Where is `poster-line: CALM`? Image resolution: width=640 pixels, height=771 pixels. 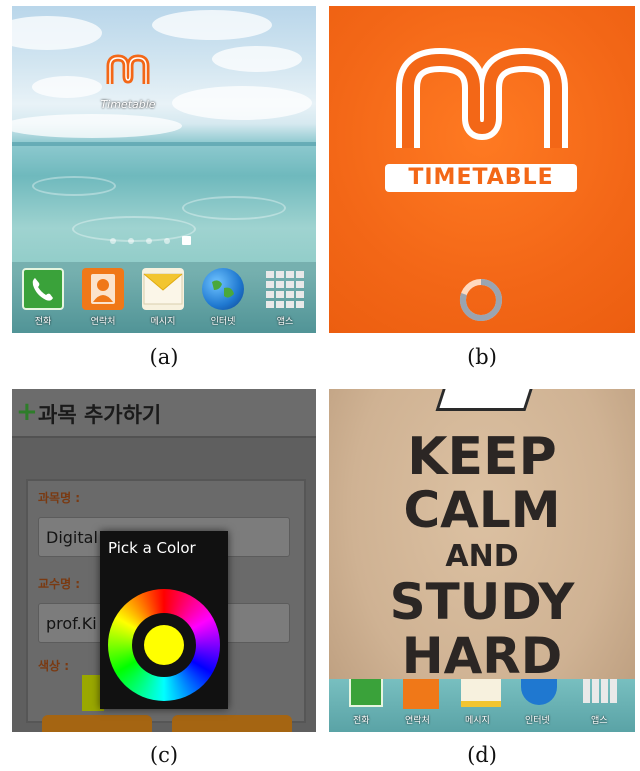 poster-line: CALM is located at coordinates (482, 510).